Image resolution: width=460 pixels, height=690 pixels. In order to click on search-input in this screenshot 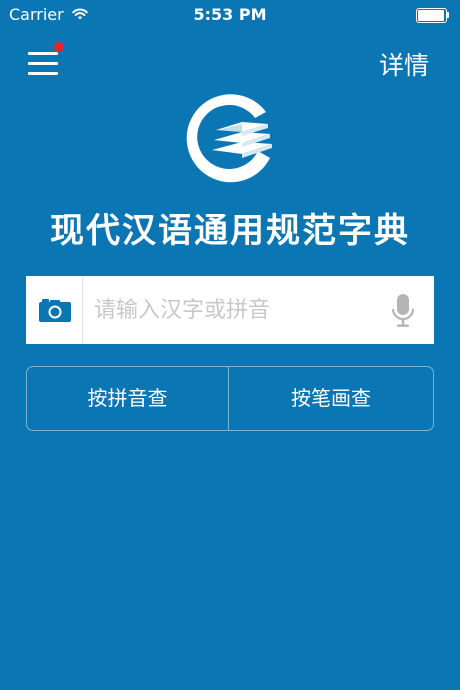, I will do `click(239, 310)`.